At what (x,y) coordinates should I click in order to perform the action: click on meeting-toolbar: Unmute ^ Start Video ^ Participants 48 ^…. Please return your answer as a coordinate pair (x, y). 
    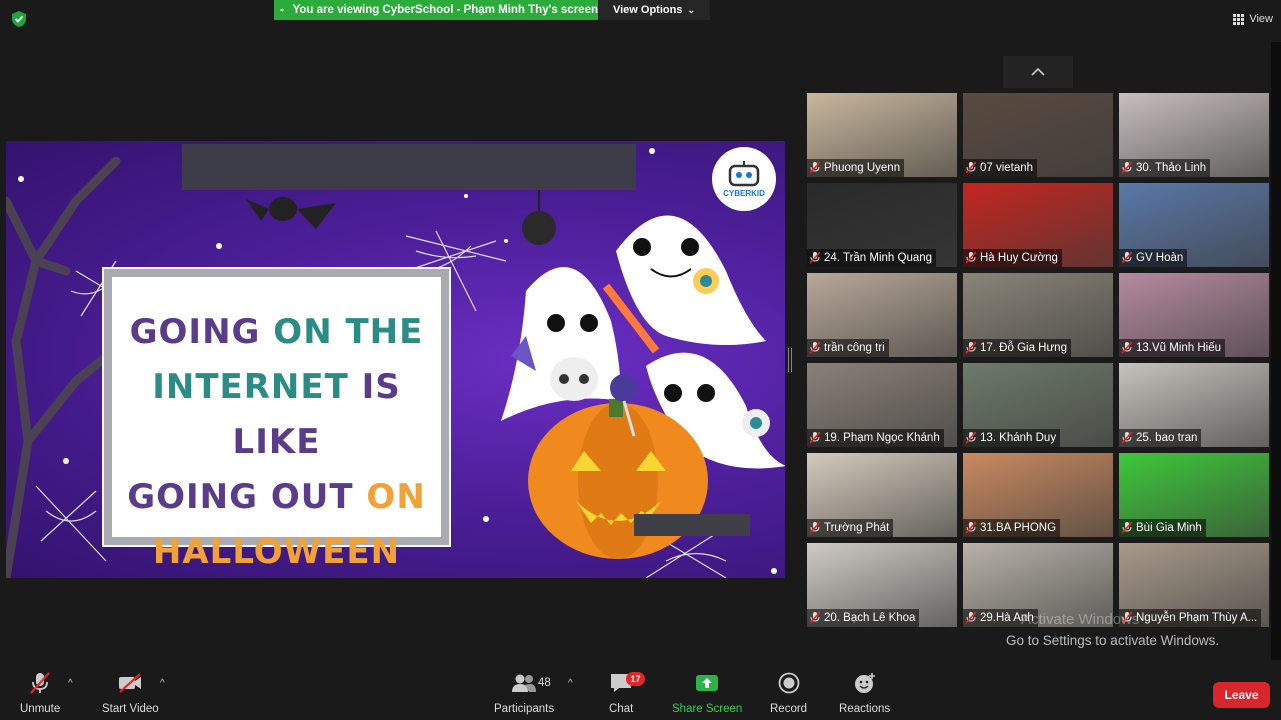
    Looking at the image, I should click on (640, 690).